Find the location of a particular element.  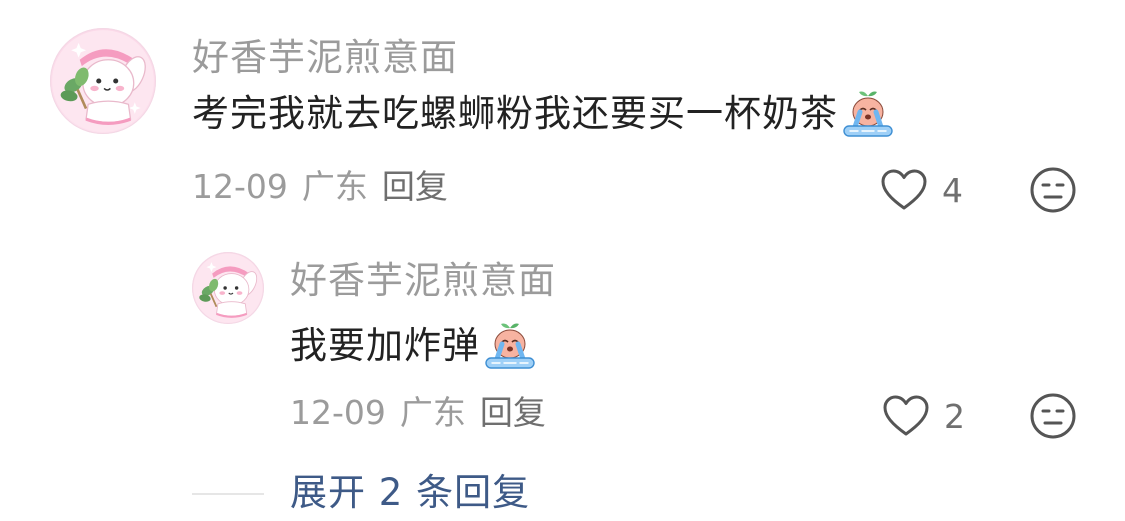

like-count: 4 is located at coordinates (952, 190).